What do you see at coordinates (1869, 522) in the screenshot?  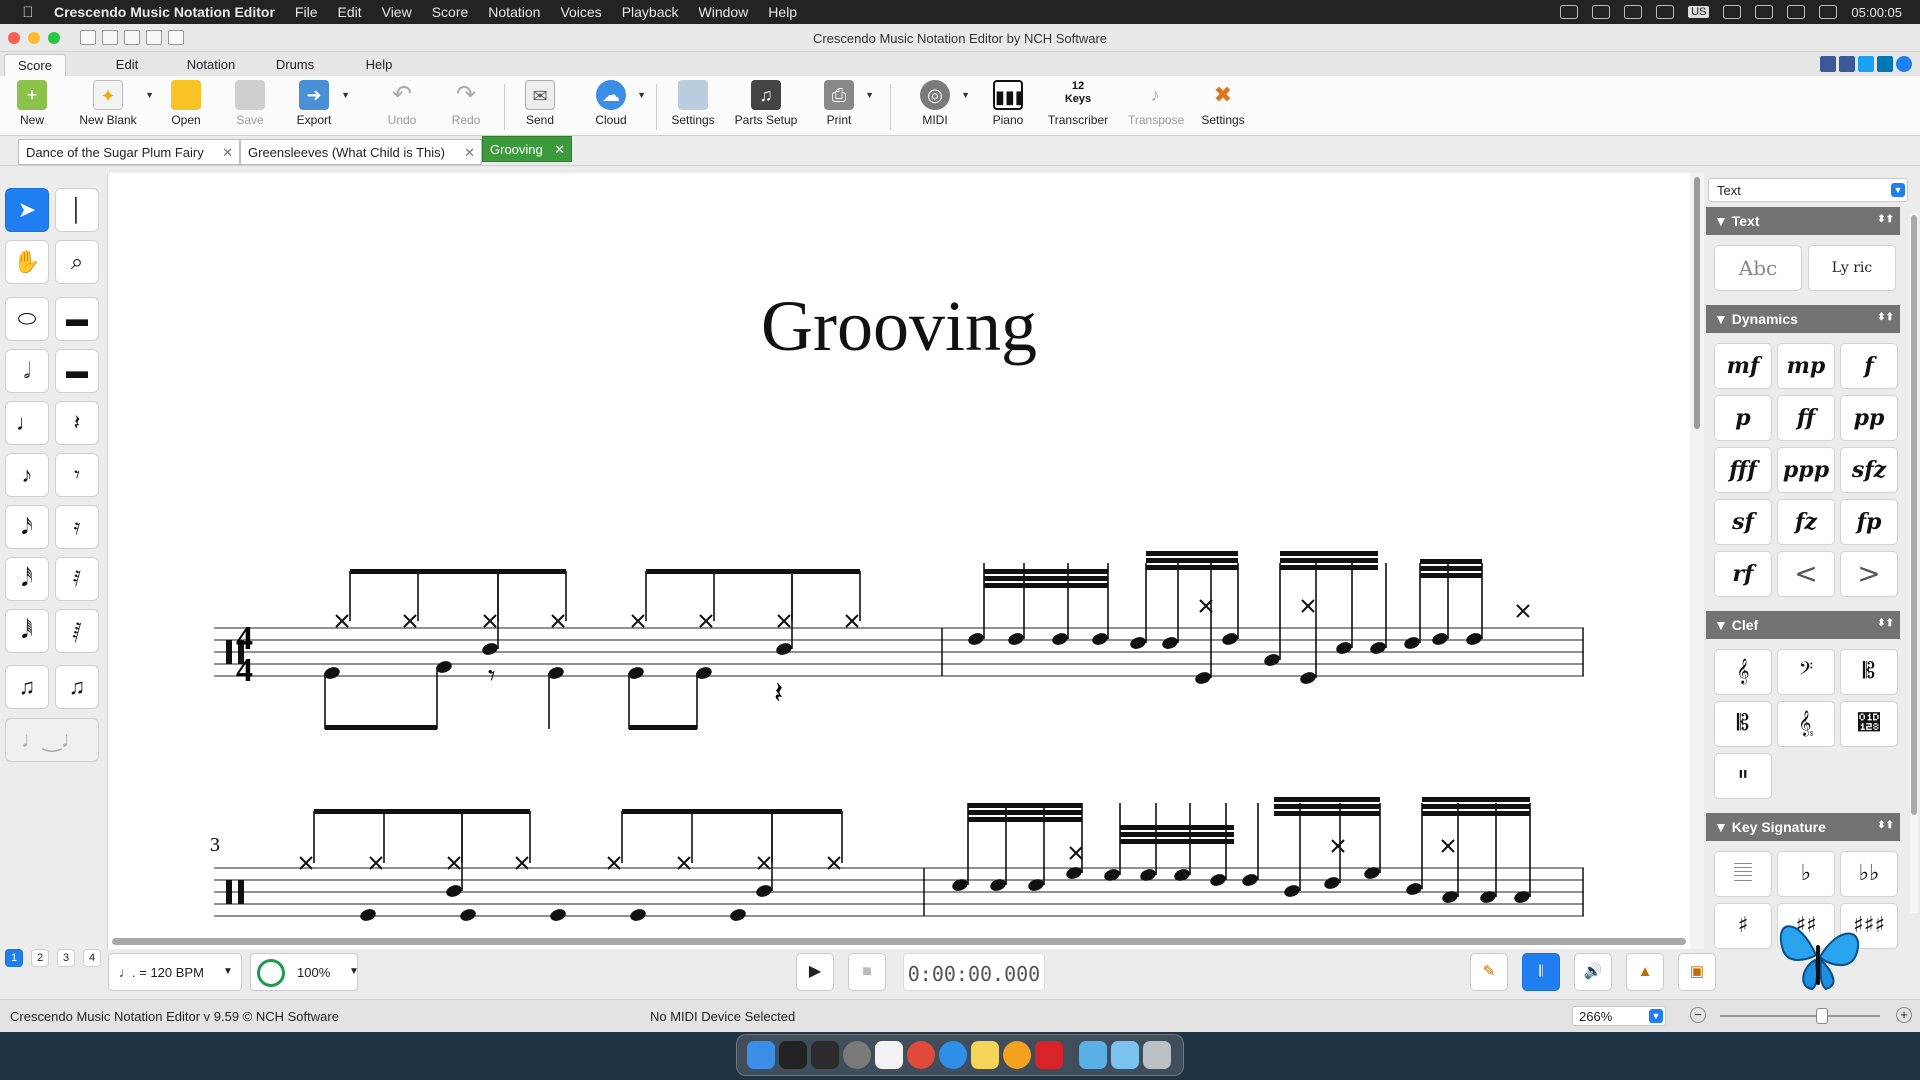 I see `dynamic-fp-button: fp` at bounding box center [1869, 522].